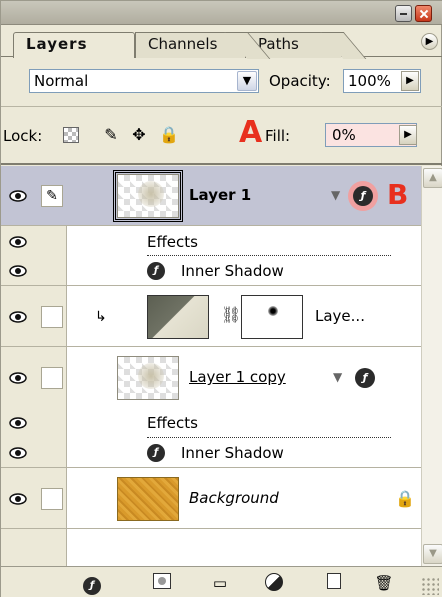  I want to click on add-mask-button, so click(162, 583).